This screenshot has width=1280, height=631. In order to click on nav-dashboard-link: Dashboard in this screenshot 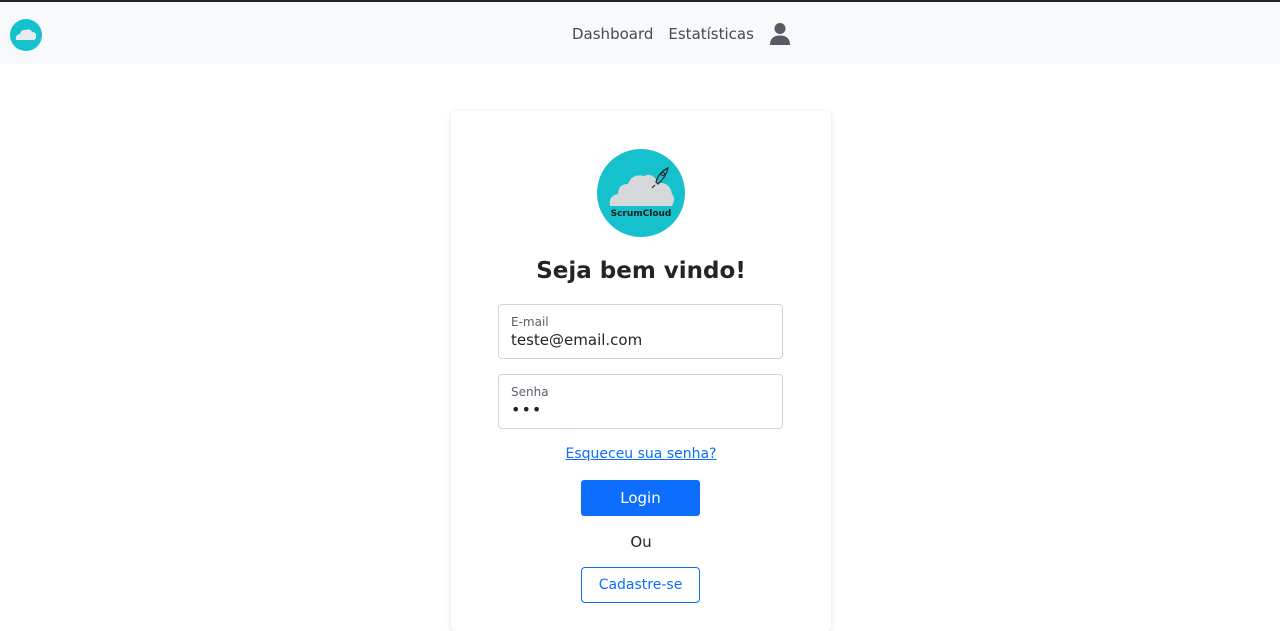, I will do `click(612, 34)`.